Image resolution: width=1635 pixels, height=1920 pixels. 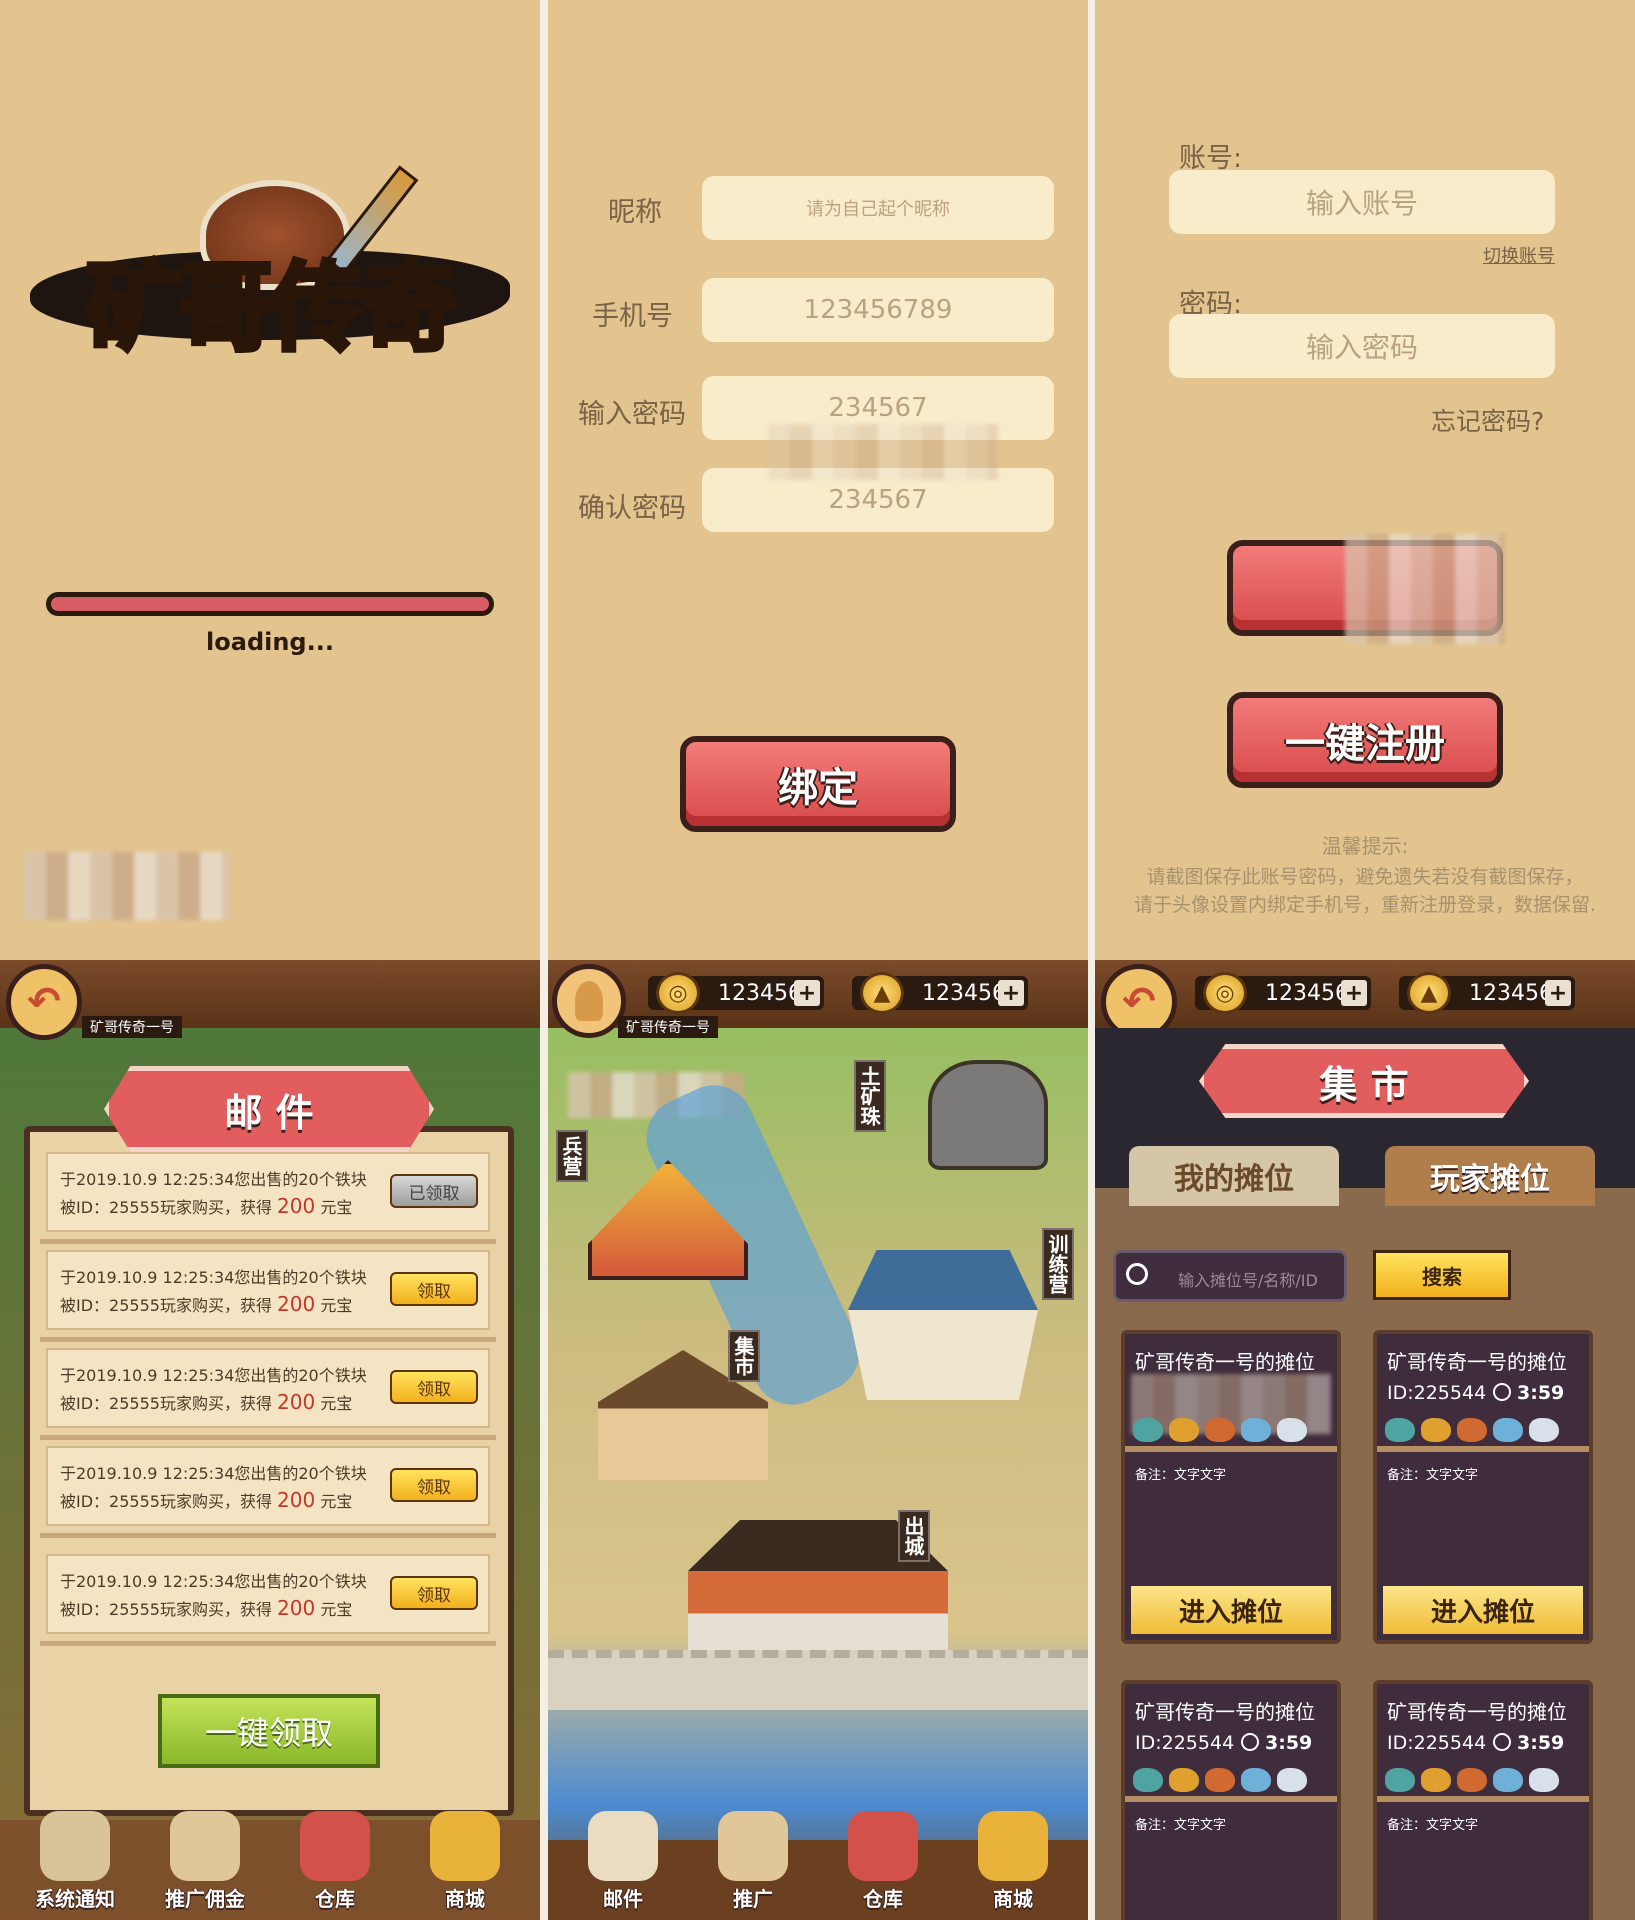 What do you see at coordinates (882, 993) in the screenshot?
I see `ingot-icon: ▲` at bounding box center [882, 993].